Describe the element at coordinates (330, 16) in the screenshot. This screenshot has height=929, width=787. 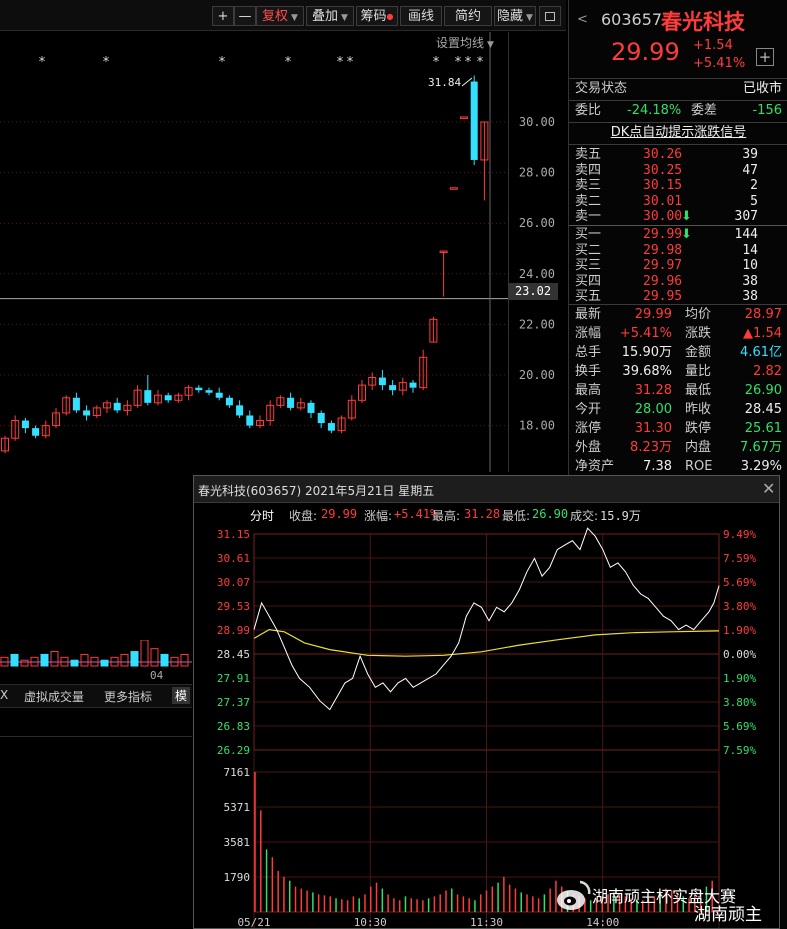
I see `diejia-dropdown: 叠加 ▼` at that location.